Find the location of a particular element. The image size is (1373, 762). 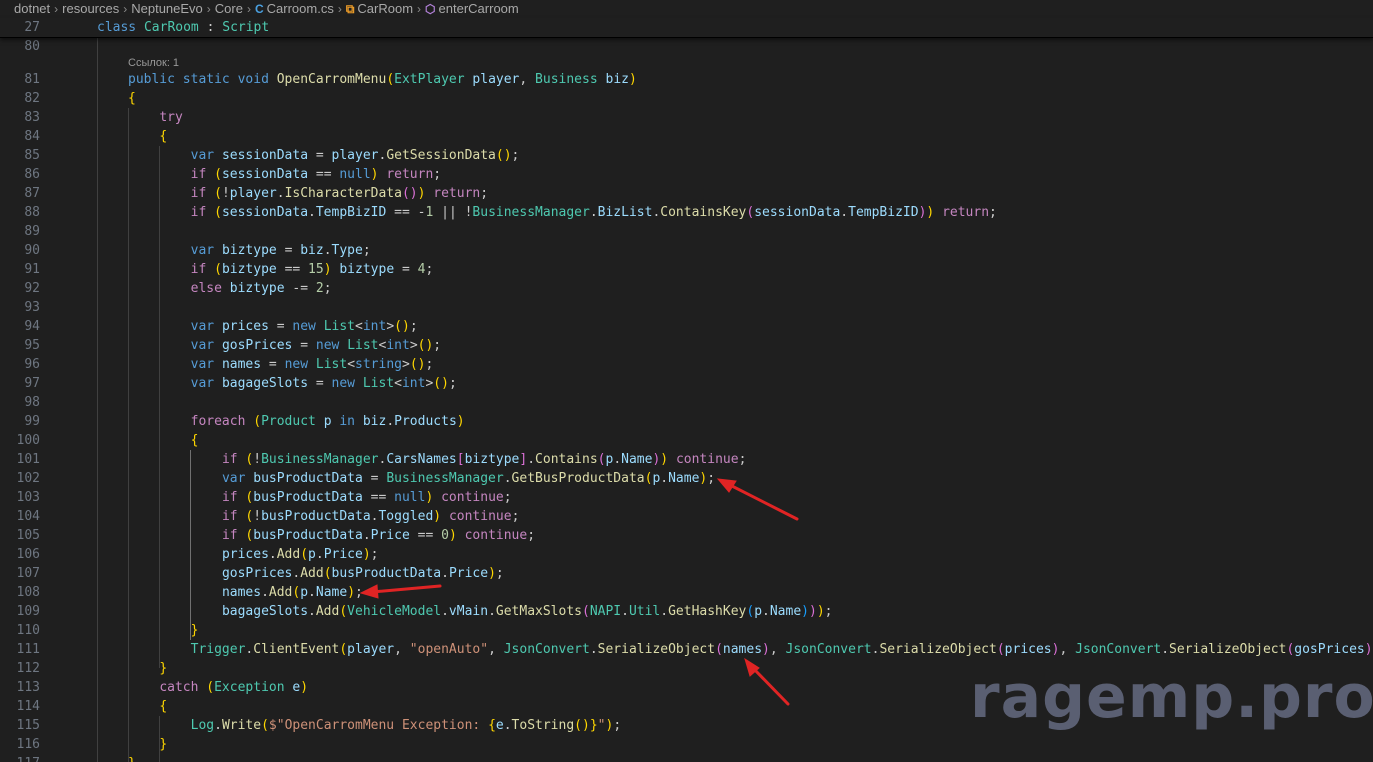

line-number: 101 is located at coordinates (28, 459).